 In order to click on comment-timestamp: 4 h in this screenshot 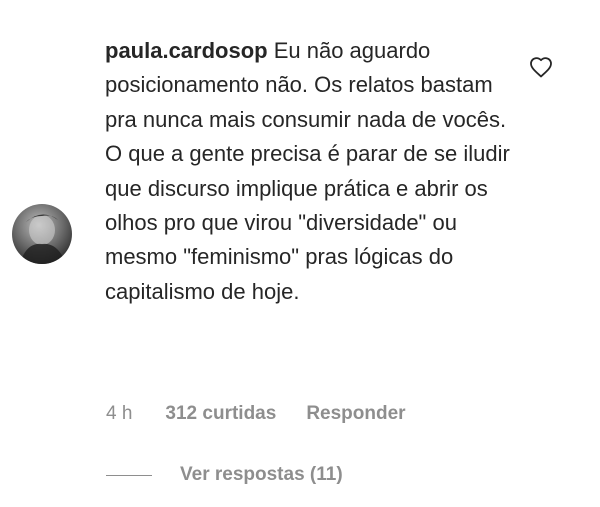, I will do `click(119, 414)`.